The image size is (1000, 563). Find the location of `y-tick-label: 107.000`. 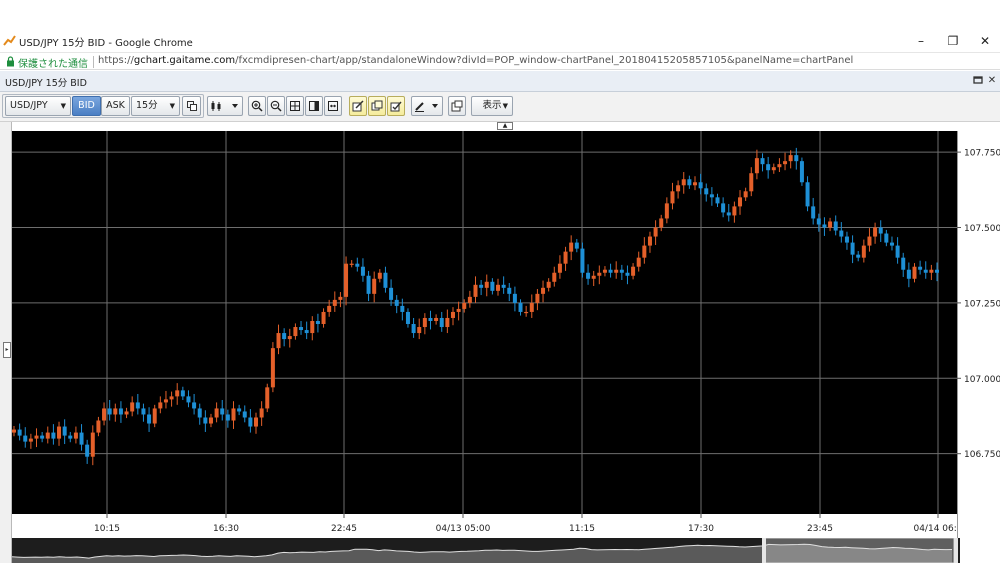

y-tick-label: 107.000 is located at coordinates (982, 380).